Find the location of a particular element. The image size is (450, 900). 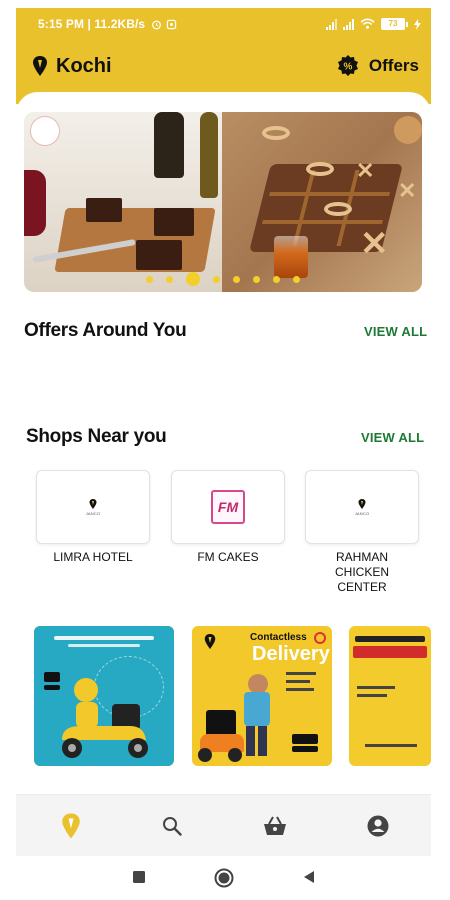

nav-basket-button is located at coordinates (275, 826).